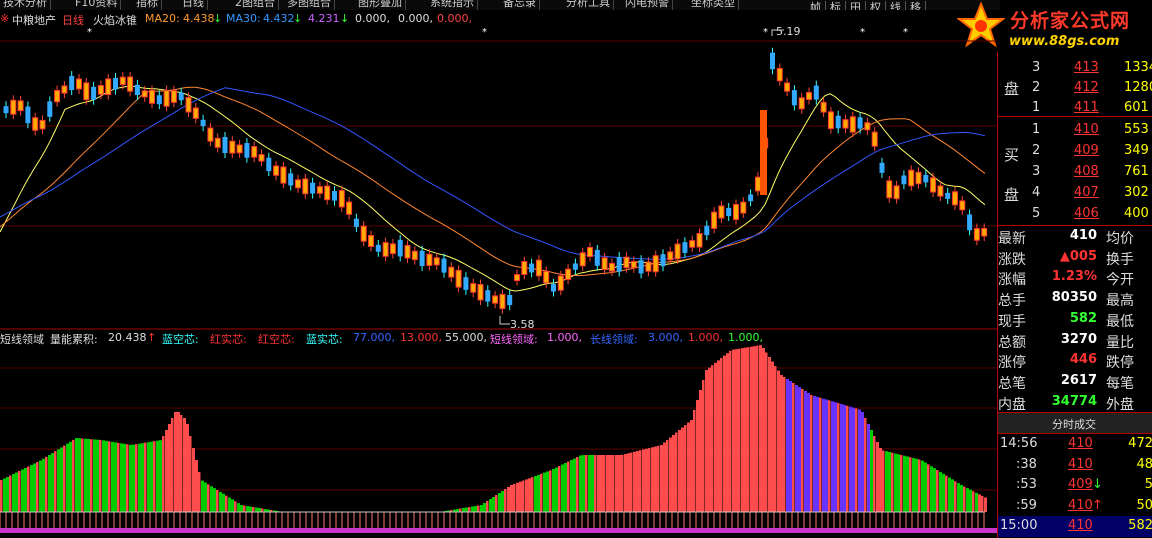 The height and width of the screenshot is (538, 1152). What do you see at coordinates (1075, 526) in the screenshot?
I see `tick-row: 15:00 410 582` at bounding box center [1075, 526].